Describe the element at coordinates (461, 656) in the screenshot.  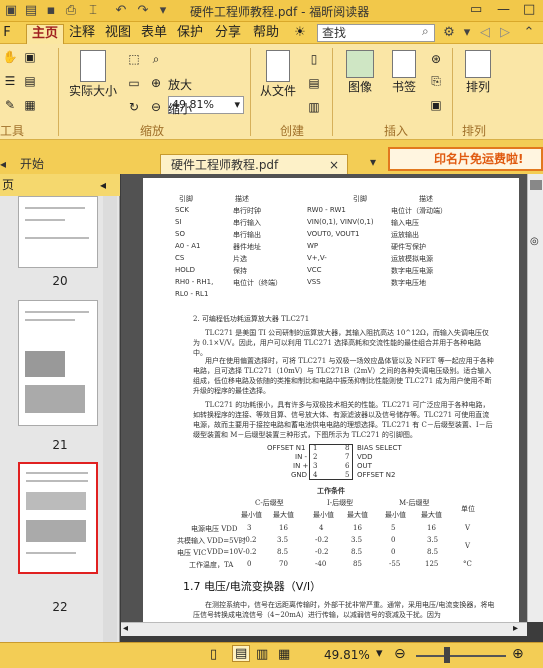
I see `zoom-slider-track` at that location.